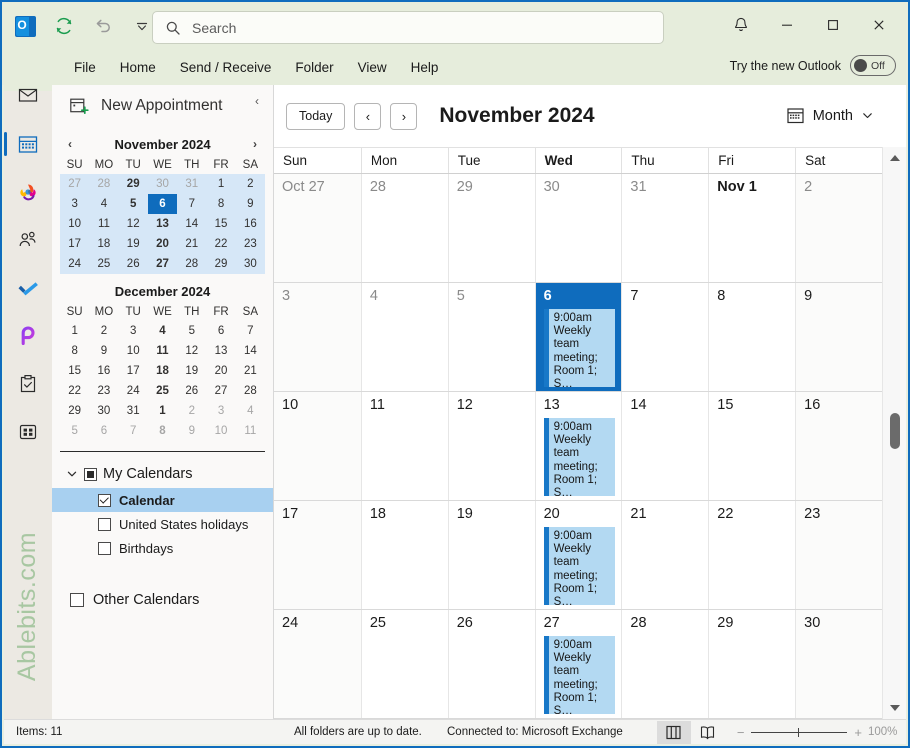 The height and width of the screenshot is (748, 910). I want to click on day-cell: Oct 27, so click(317, 228).